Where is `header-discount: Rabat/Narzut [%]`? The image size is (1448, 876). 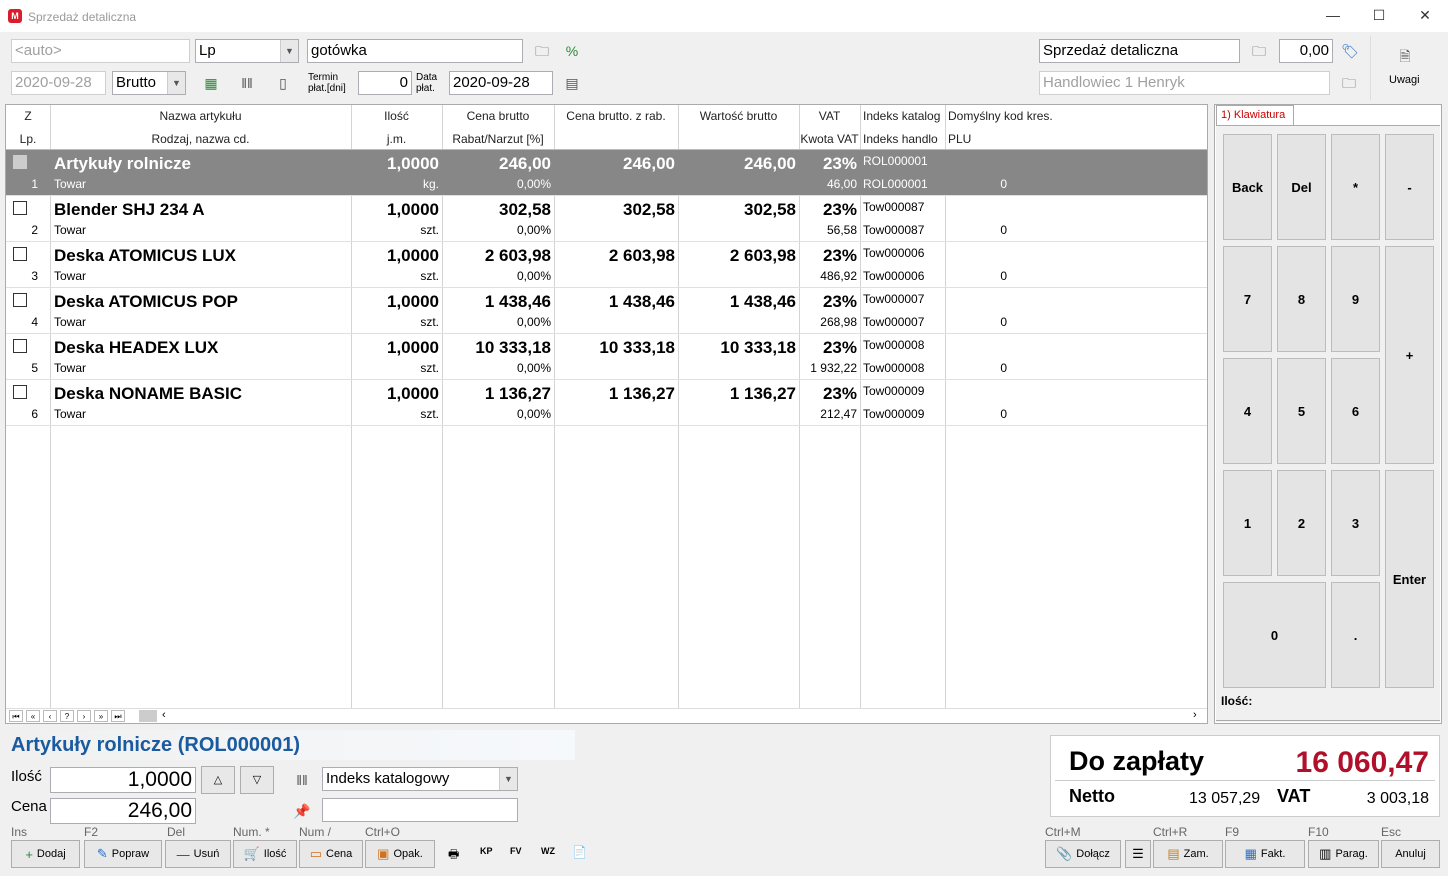 header-discount: Rabat/Narzut [%] is located at coordinates (498, 139).